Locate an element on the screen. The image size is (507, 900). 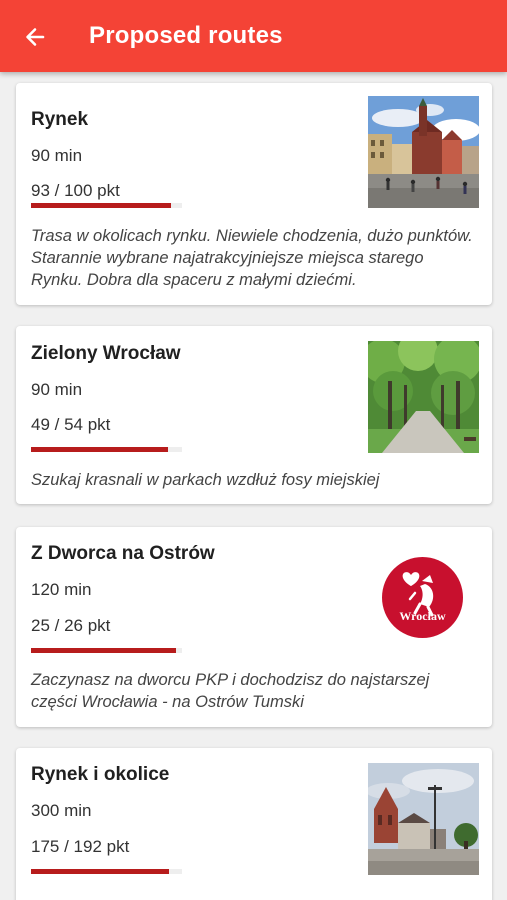
route-points: 93 / 100 pkt is located at coordinates (75, 190).